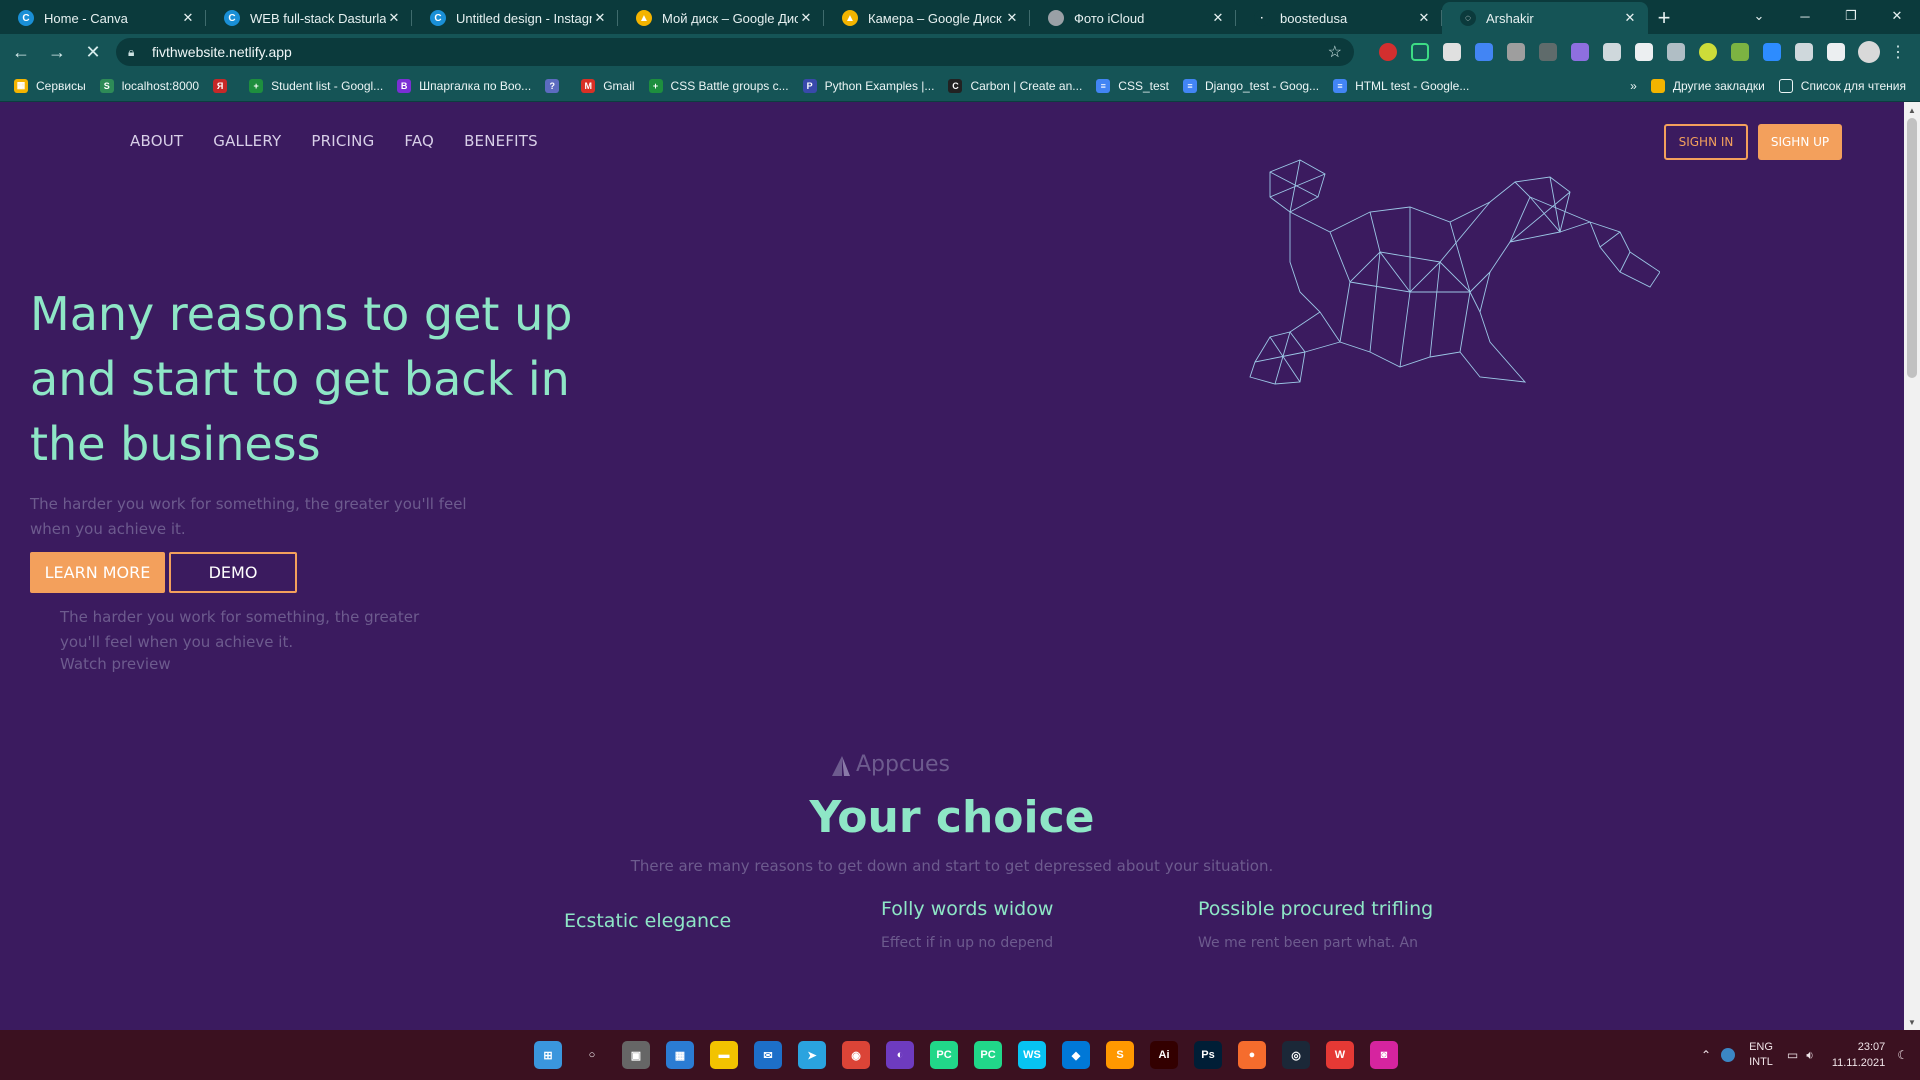 Image resolution: width=1920 pixels, height=1080 pixels. Describe the element at coordinates (1869, 52) in the screenshot. I see `profile-avatar` at that location.